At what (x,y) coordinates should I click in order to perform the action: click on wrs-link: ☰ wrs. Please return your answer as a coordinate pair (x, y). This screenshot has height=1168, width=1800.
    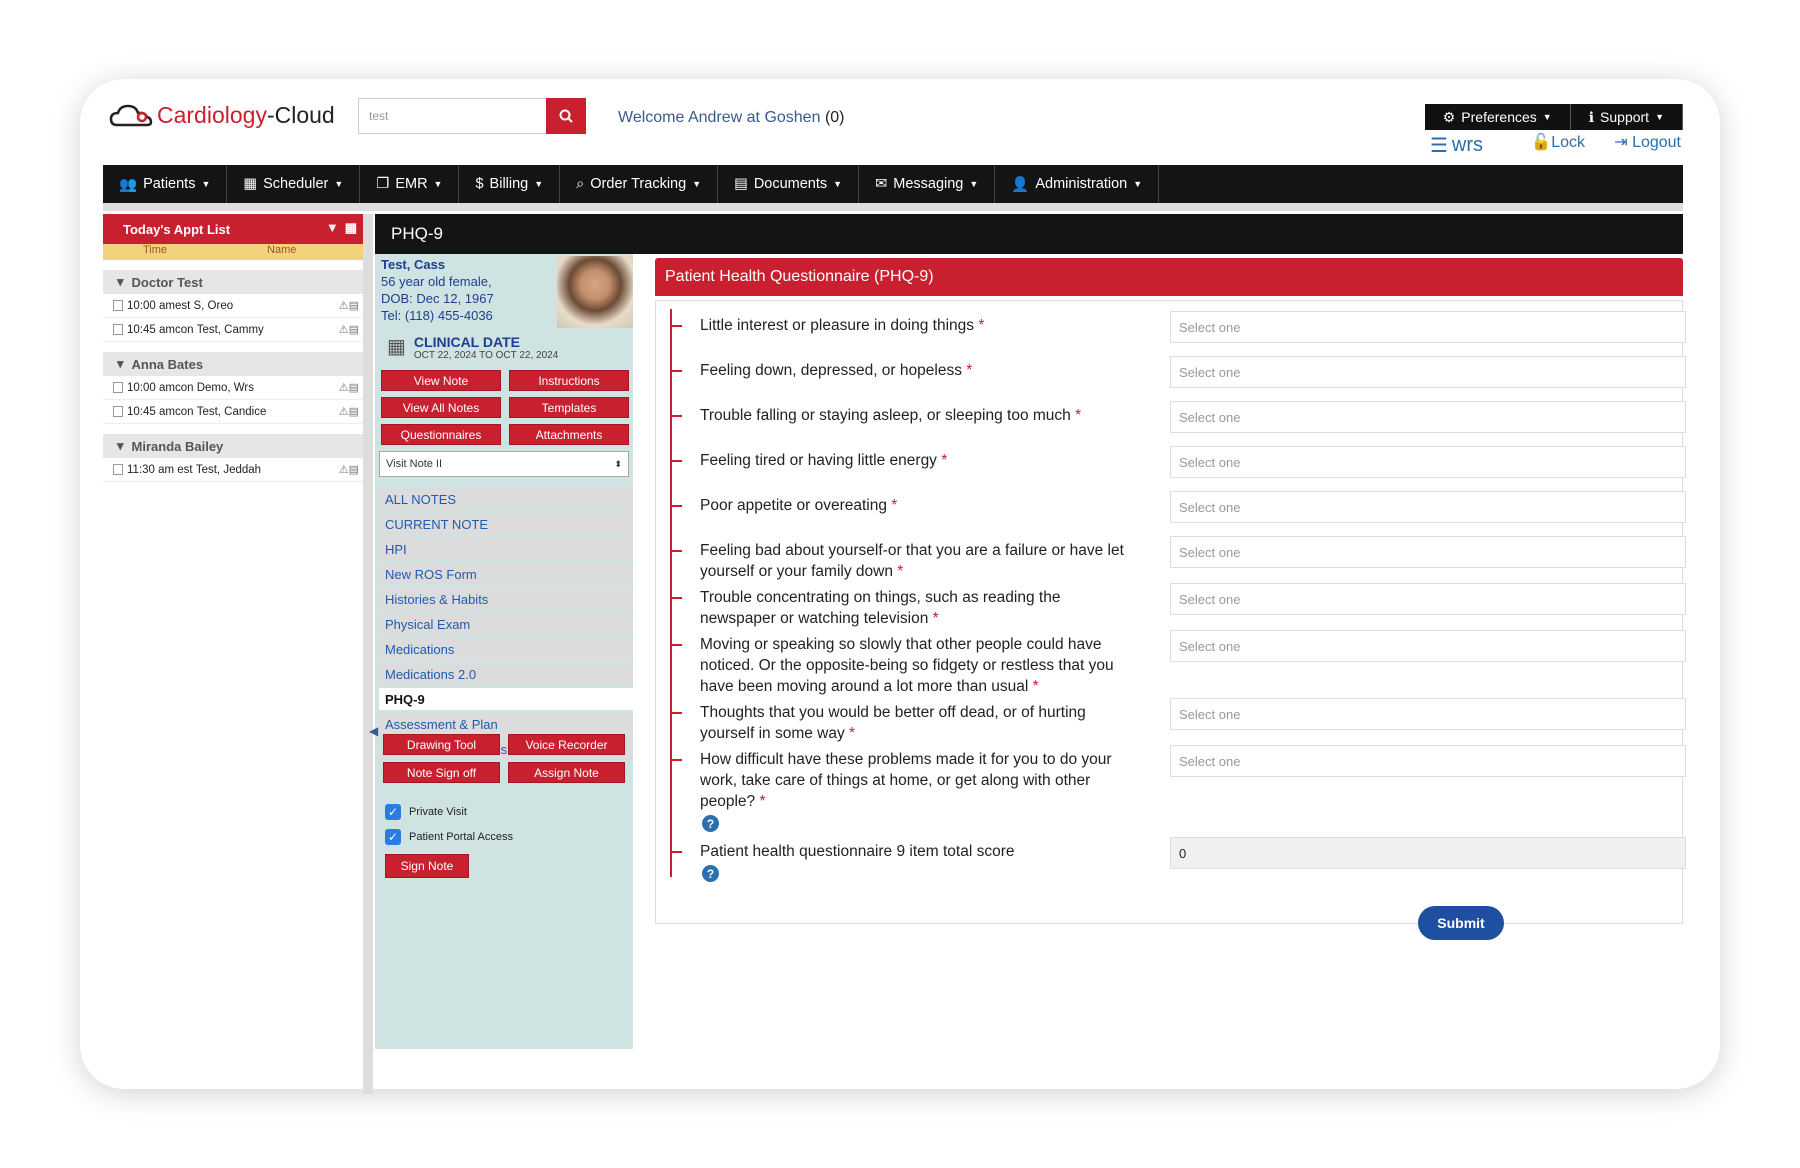
    Looking at the image, I should click on (1456, 145).